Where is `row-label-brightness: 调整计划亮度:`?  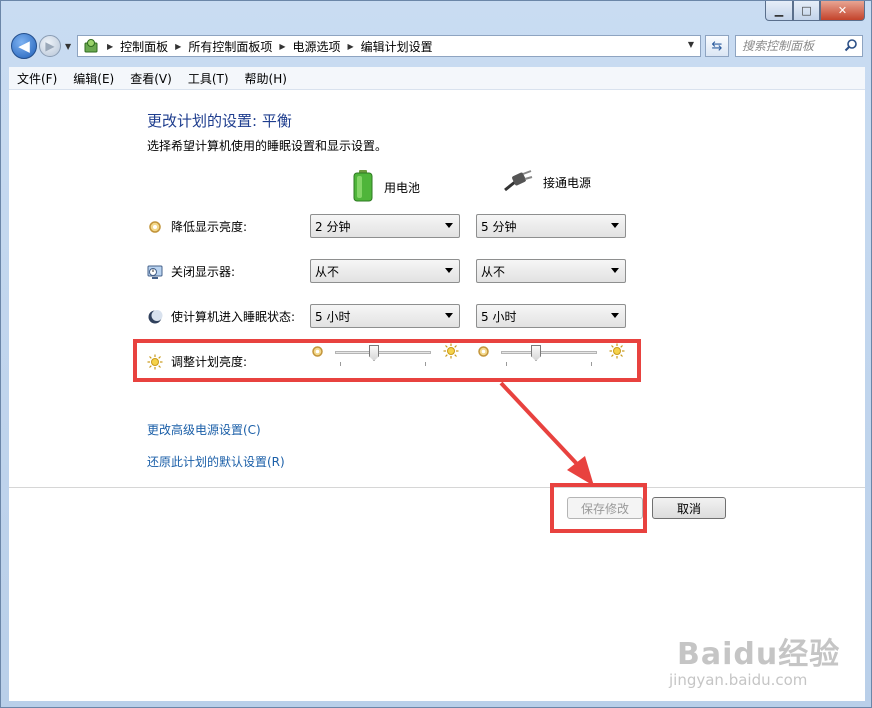 row-label-brightness: 调整计划亮度: is located at coordinates (209, 362).